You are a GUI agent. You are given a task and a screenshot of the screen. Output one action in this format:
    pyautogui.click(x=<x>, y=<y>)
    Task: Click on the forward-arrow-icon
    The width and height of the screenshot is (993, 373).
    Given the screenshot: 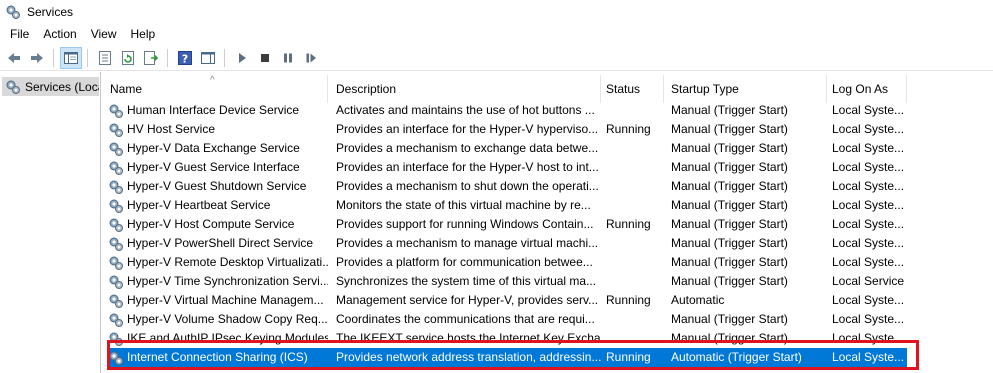 What is the action you would take?
    pyautogui.click(x=37, y=58)
    